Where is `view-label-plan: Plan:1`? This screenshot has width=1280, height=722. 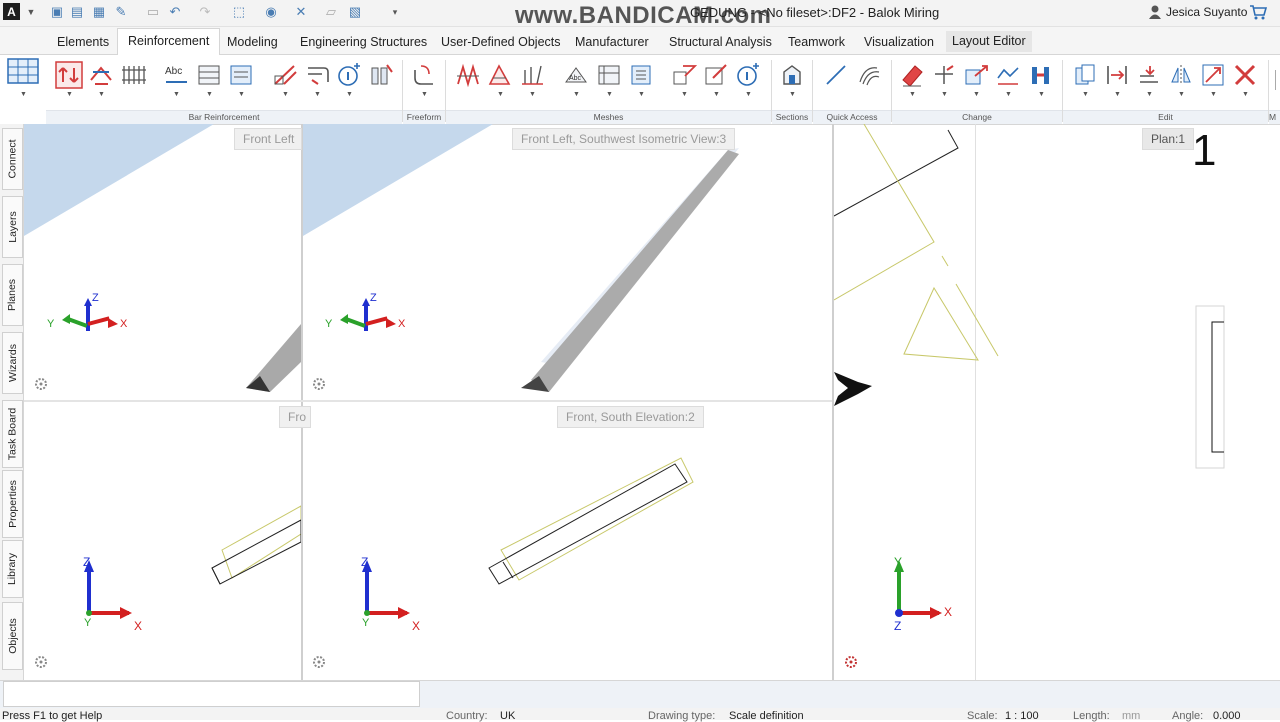
view-label-plan: Plan:1 is located at coordinates (1168, 139).